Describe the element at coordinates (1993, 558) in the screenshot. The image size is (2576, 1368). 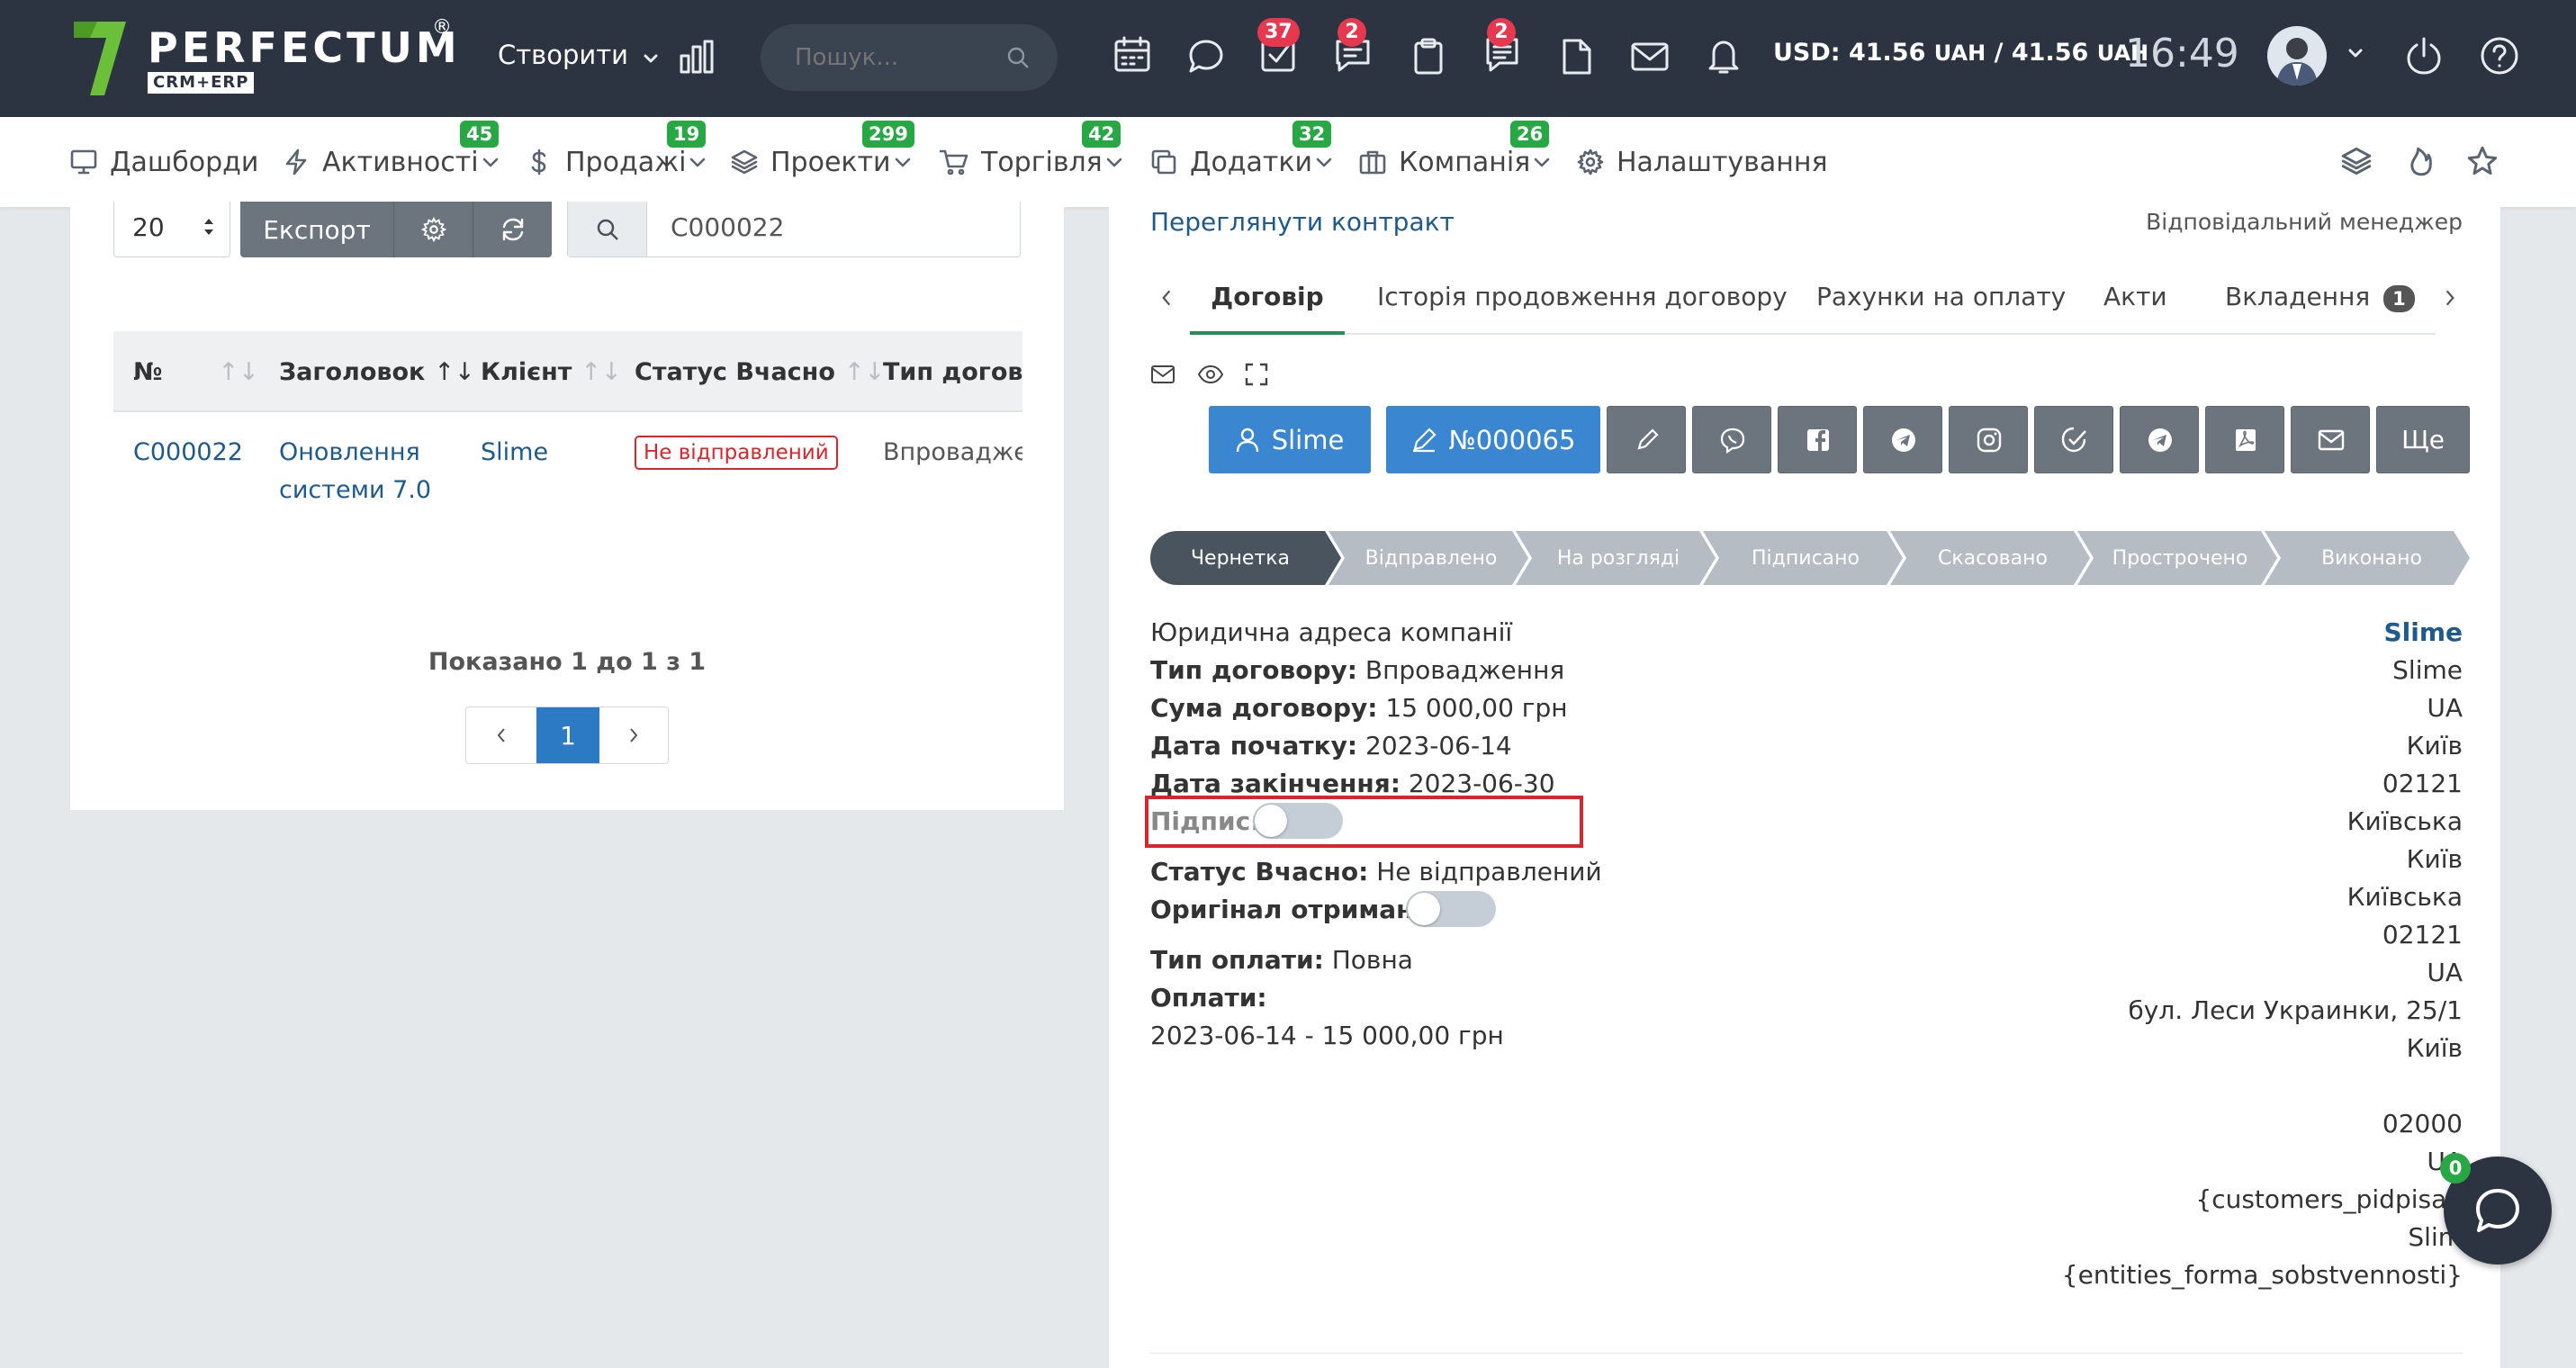
I see `stage-label: Скасовано` at that location.